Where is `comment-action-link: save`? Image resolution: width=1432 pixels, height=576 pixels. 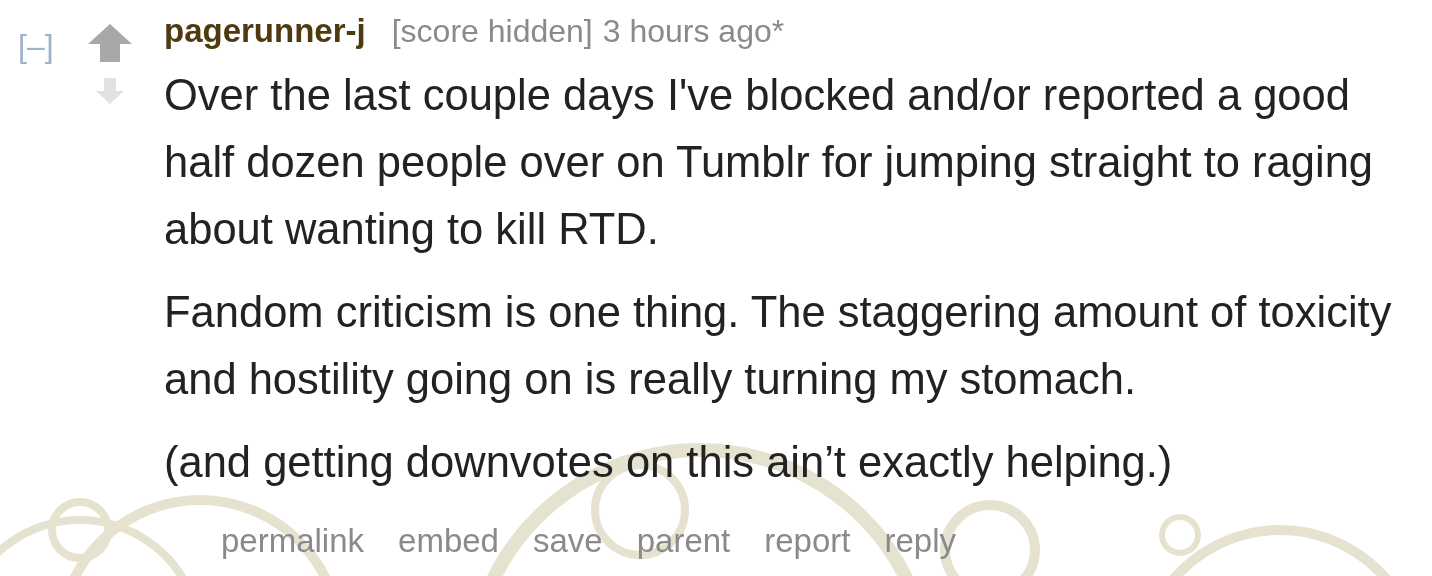
comment-action-link: save is located at coordinates (567, 541).